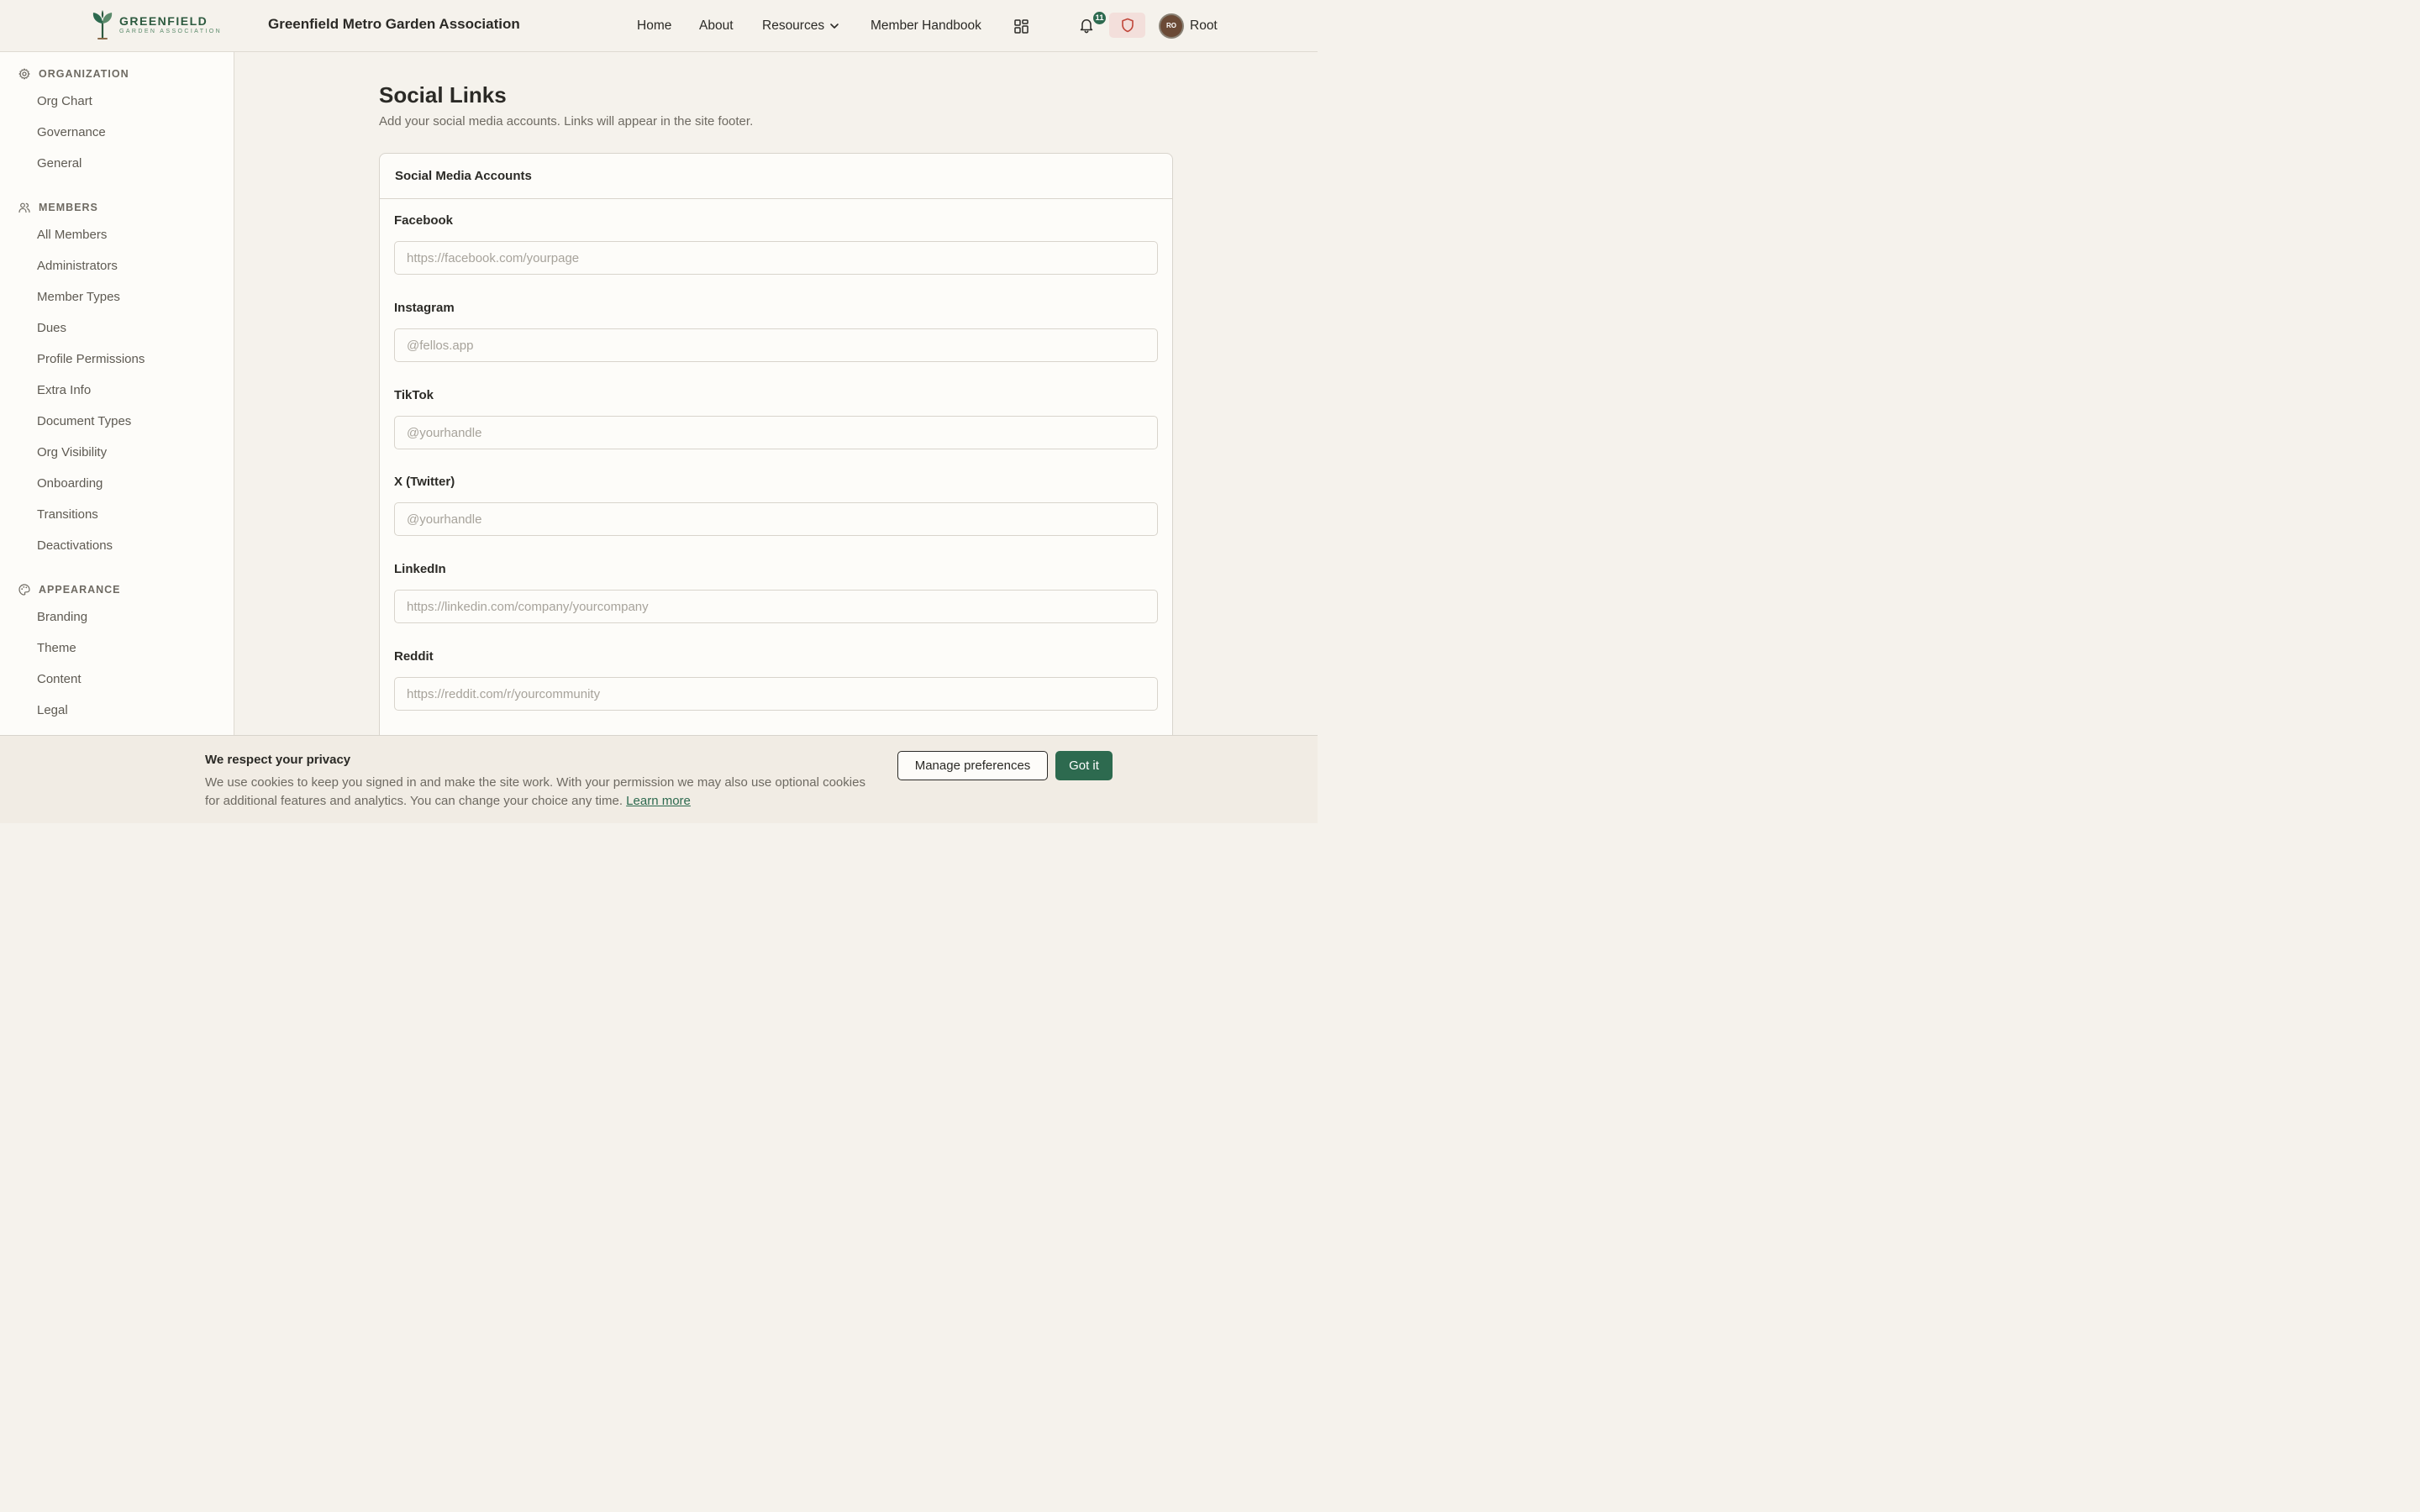  I want to click on gear-icon, so click(24, 74).